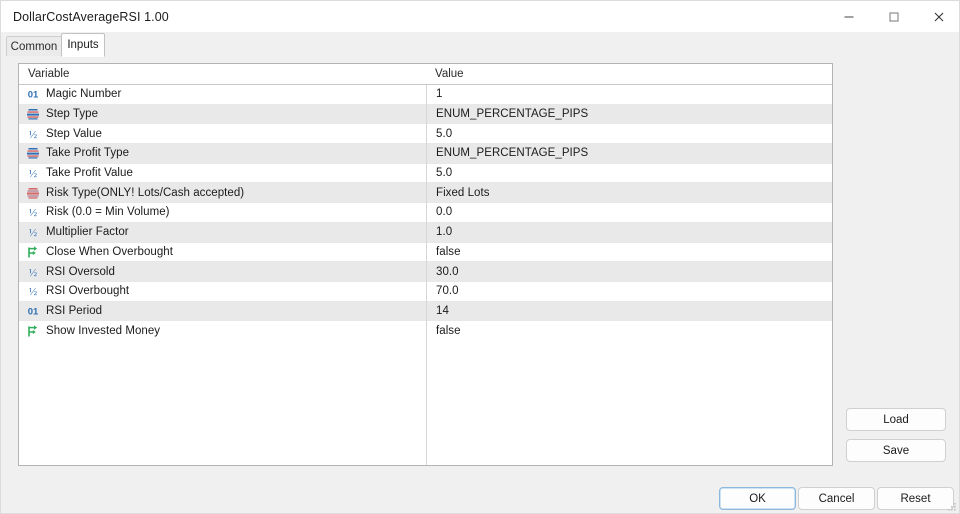 The image size is (960, 514). What do you see at coordinates (480, 16) in the screenshot?
I see `title-bar: DollarCostAverageRSI 1.00` at bounding box center [480, 16].